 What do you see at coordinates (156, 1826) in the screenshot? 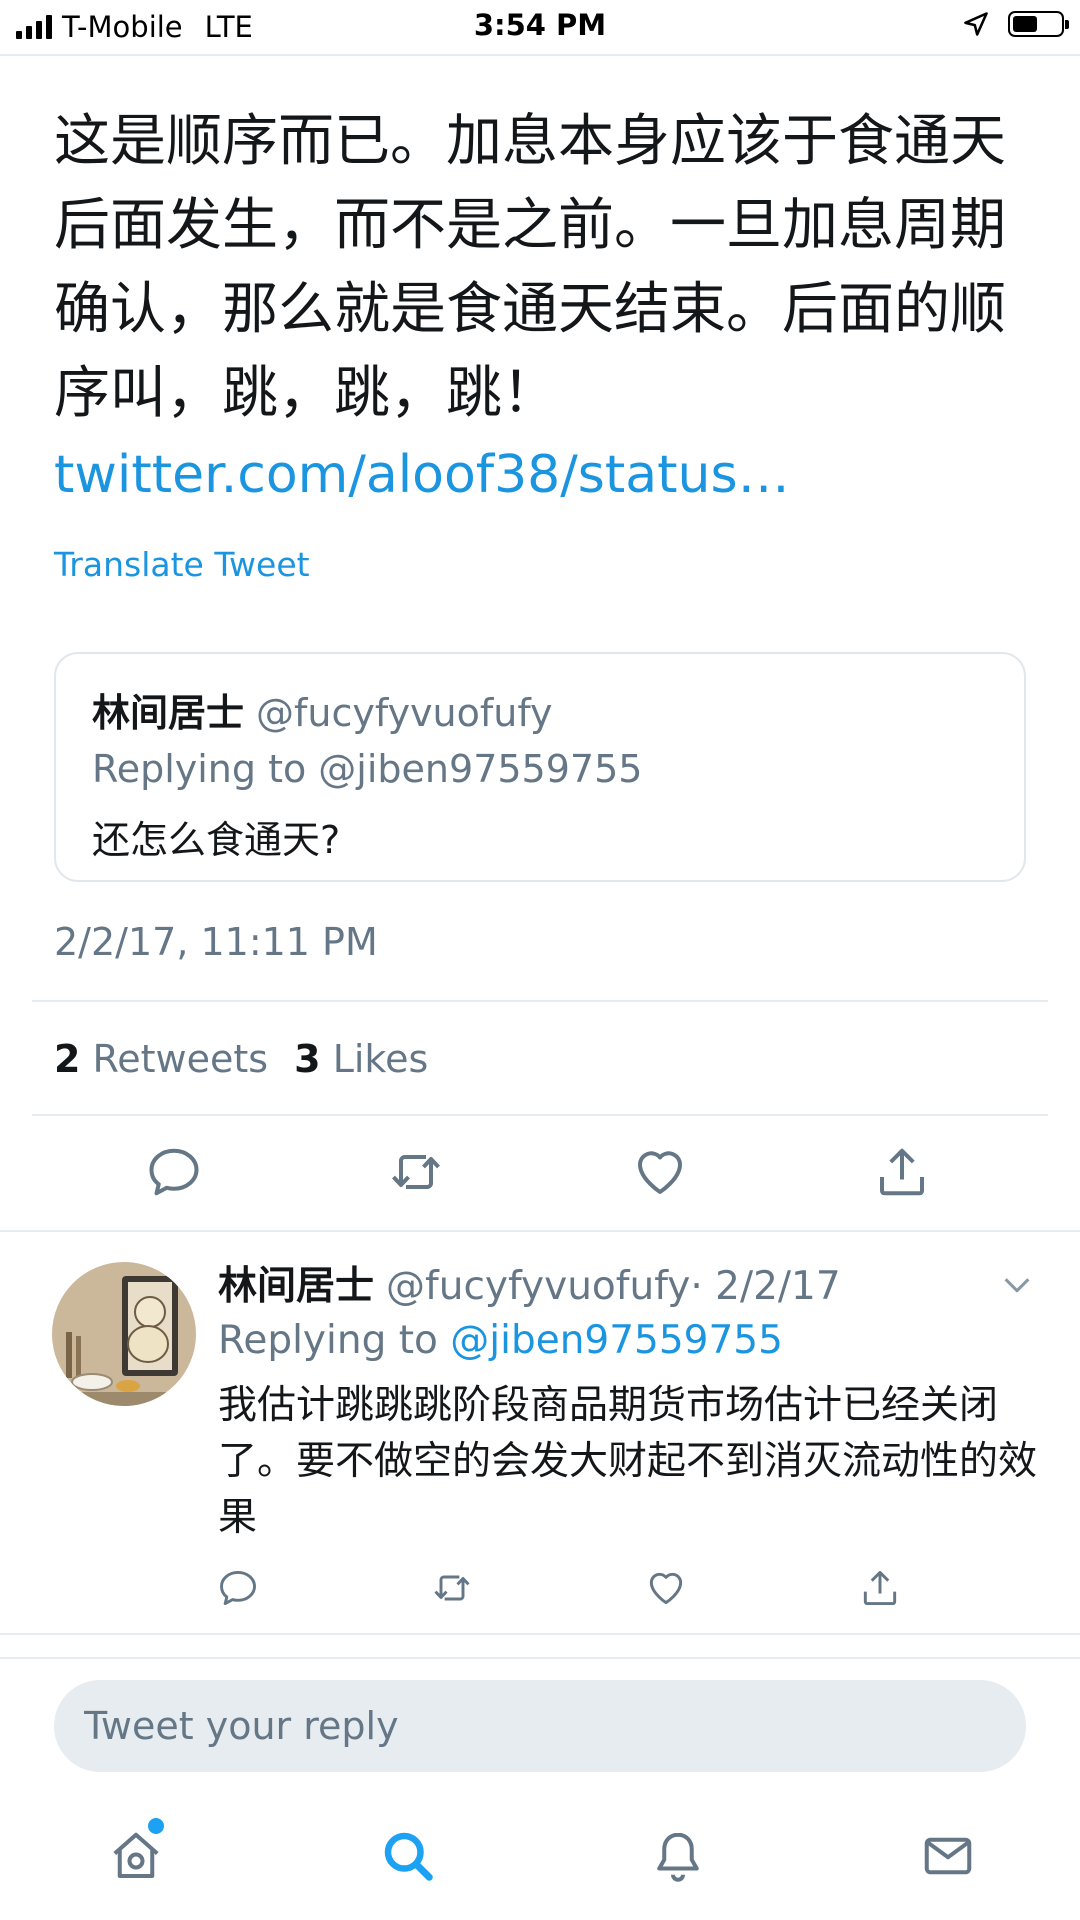
I see `home-notification-dot` at bounding box center [156, 1826].